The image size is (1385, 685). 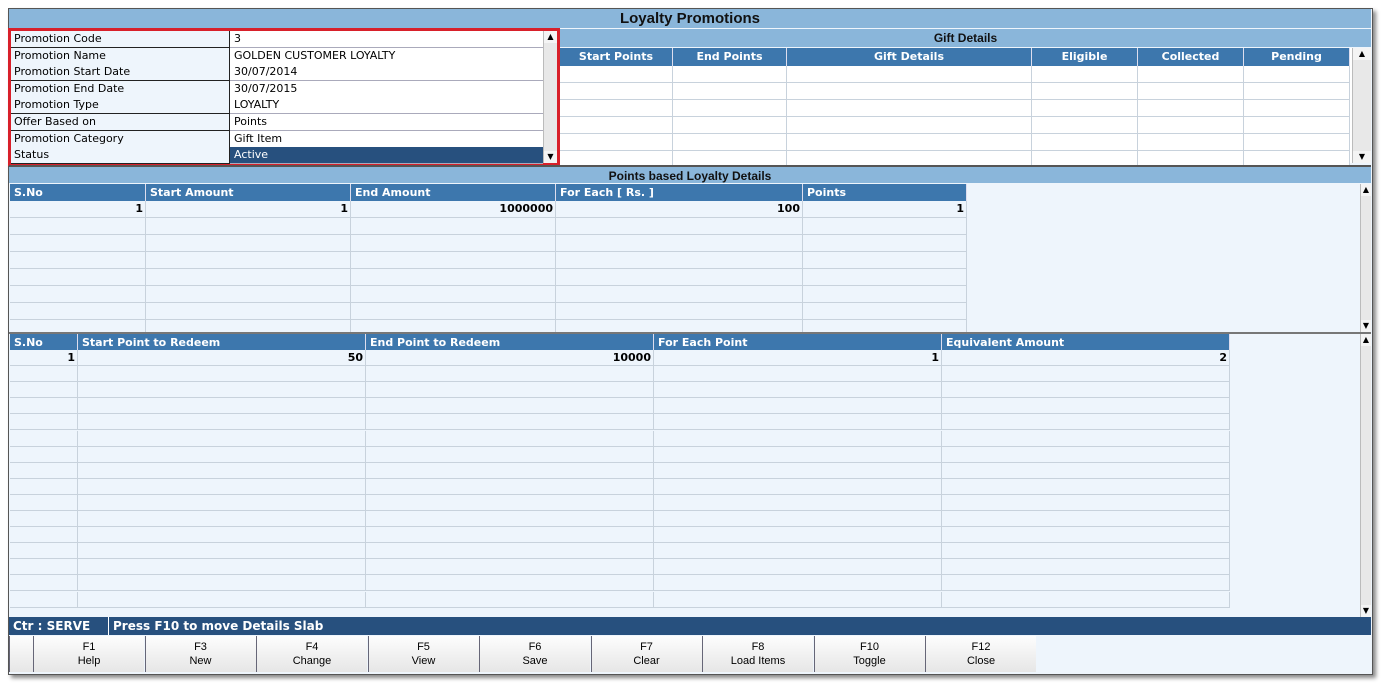 What do you see at coordinates (386, 89) in the screenshot?
I see `field-value: 30/07/2015` at bounding box center [386, 89].